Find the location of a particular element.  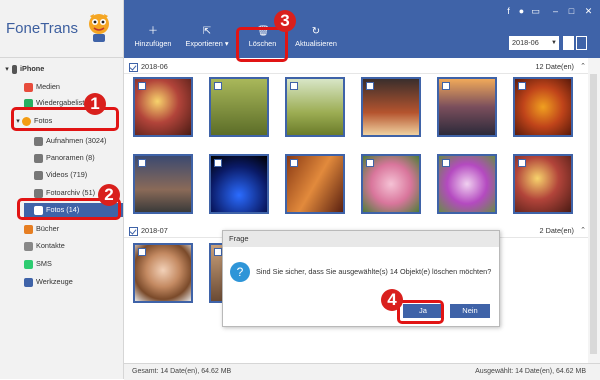

date-filter-select: 2018-06 ▼ is located at coordinates (534, 43).